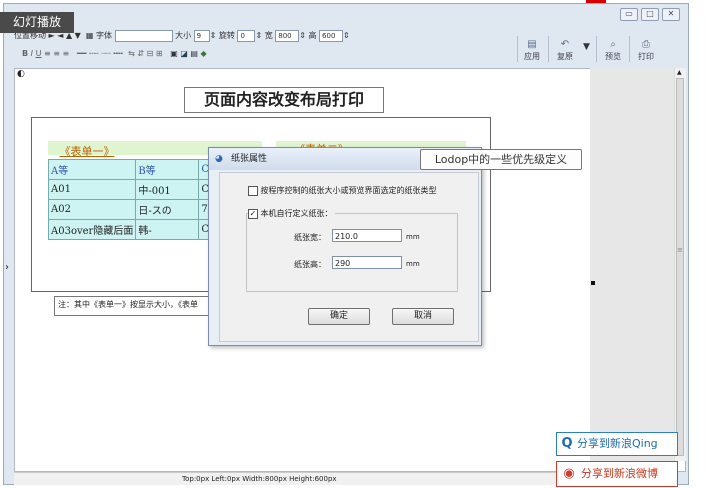 This screenshot has width=706, height=488. What do you see at coordinates (287, 35) in the screenshot?
I see `width-input: 800` at bounding box center [287, 35].